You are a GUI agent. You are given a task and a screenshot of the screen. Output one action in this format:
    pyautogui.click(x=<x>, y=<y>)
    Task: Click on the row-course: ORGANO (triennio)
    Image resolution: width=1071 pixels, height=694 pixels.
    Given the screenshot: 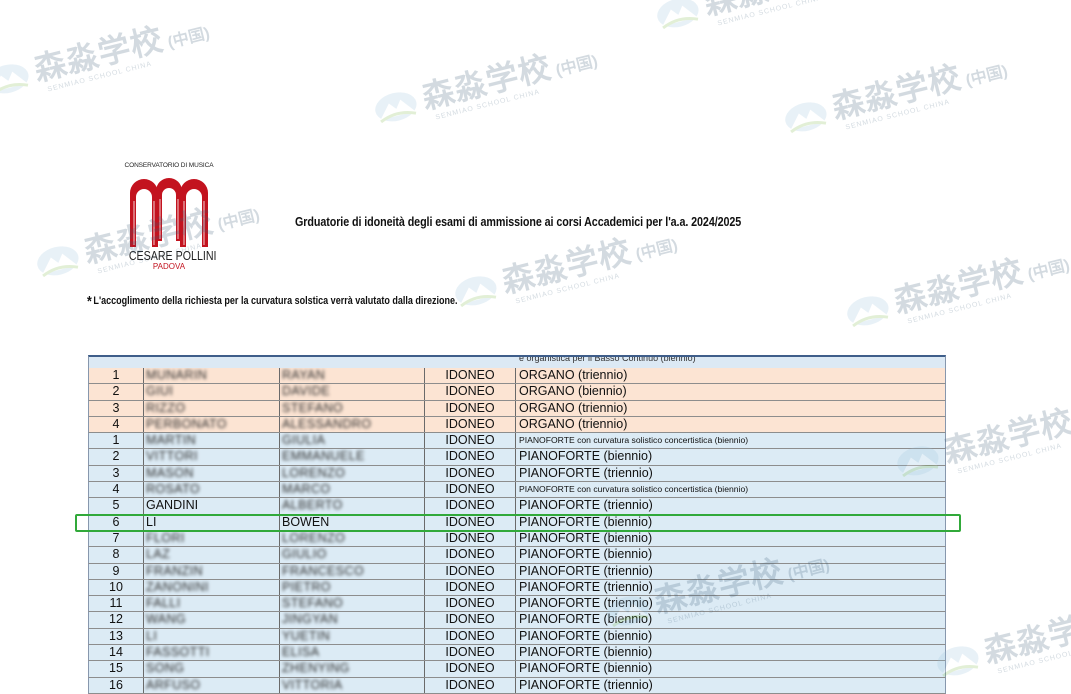 What is the action you would take?
    pyautogui.click(x=731, y=424)
    